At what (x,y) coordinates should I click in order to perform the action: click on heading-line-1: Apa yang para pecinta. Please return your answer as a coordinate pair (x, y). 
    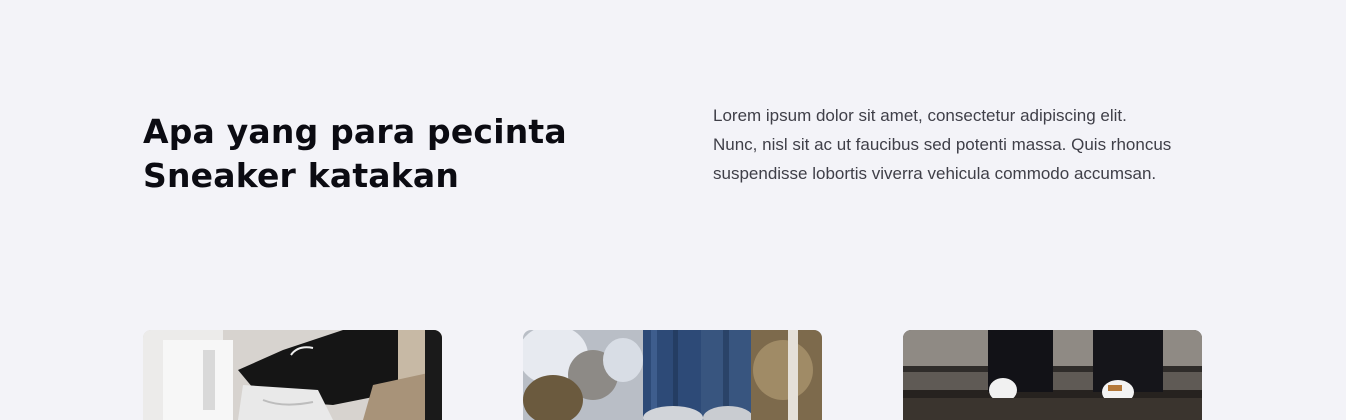
    Looking at the image, I should click on (355, 131).